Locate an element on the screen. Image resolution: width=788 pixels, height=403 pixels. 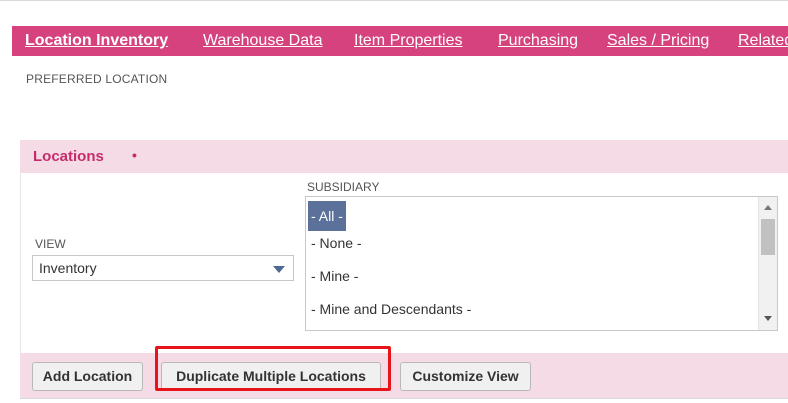
tab-warehouse-data: Warehouse Data is located at coordinates (262, 41).